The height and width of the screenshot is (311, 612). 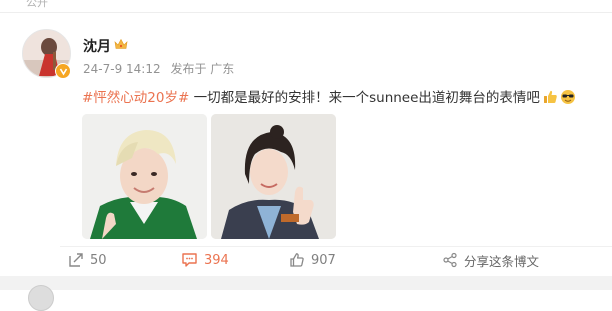 I want to click on share-label: 分享这条博文, so click(x=502, y=261).